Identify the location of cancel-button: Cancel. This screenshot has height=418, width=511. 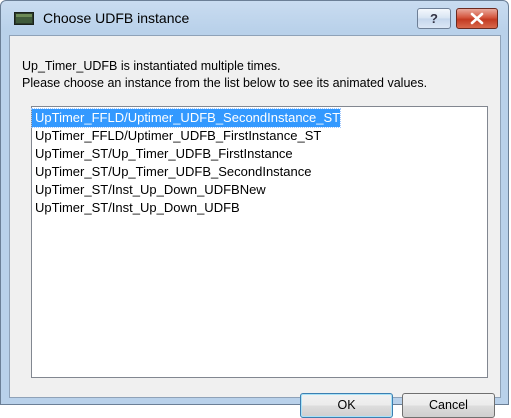
(448, 405).